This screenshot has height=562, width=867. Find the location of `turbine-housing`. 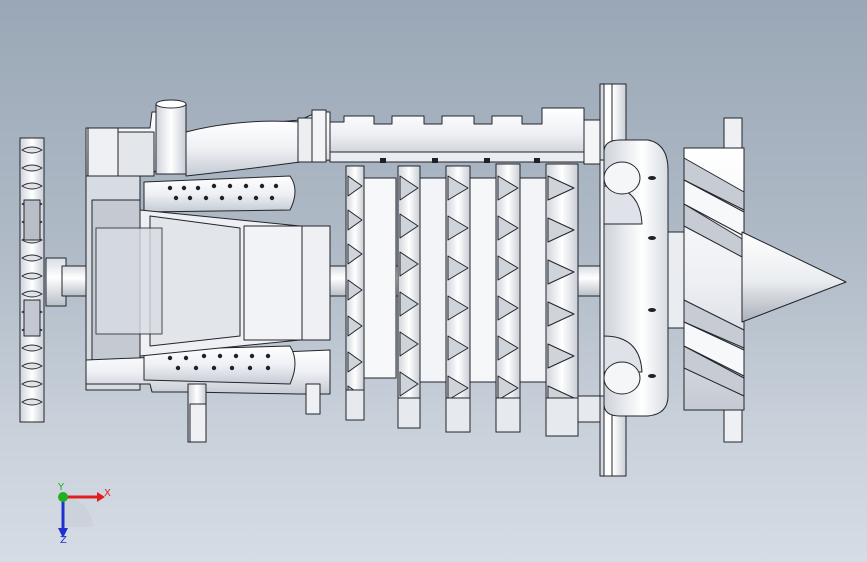

turbine-housing is located at coordinates (636, 278).